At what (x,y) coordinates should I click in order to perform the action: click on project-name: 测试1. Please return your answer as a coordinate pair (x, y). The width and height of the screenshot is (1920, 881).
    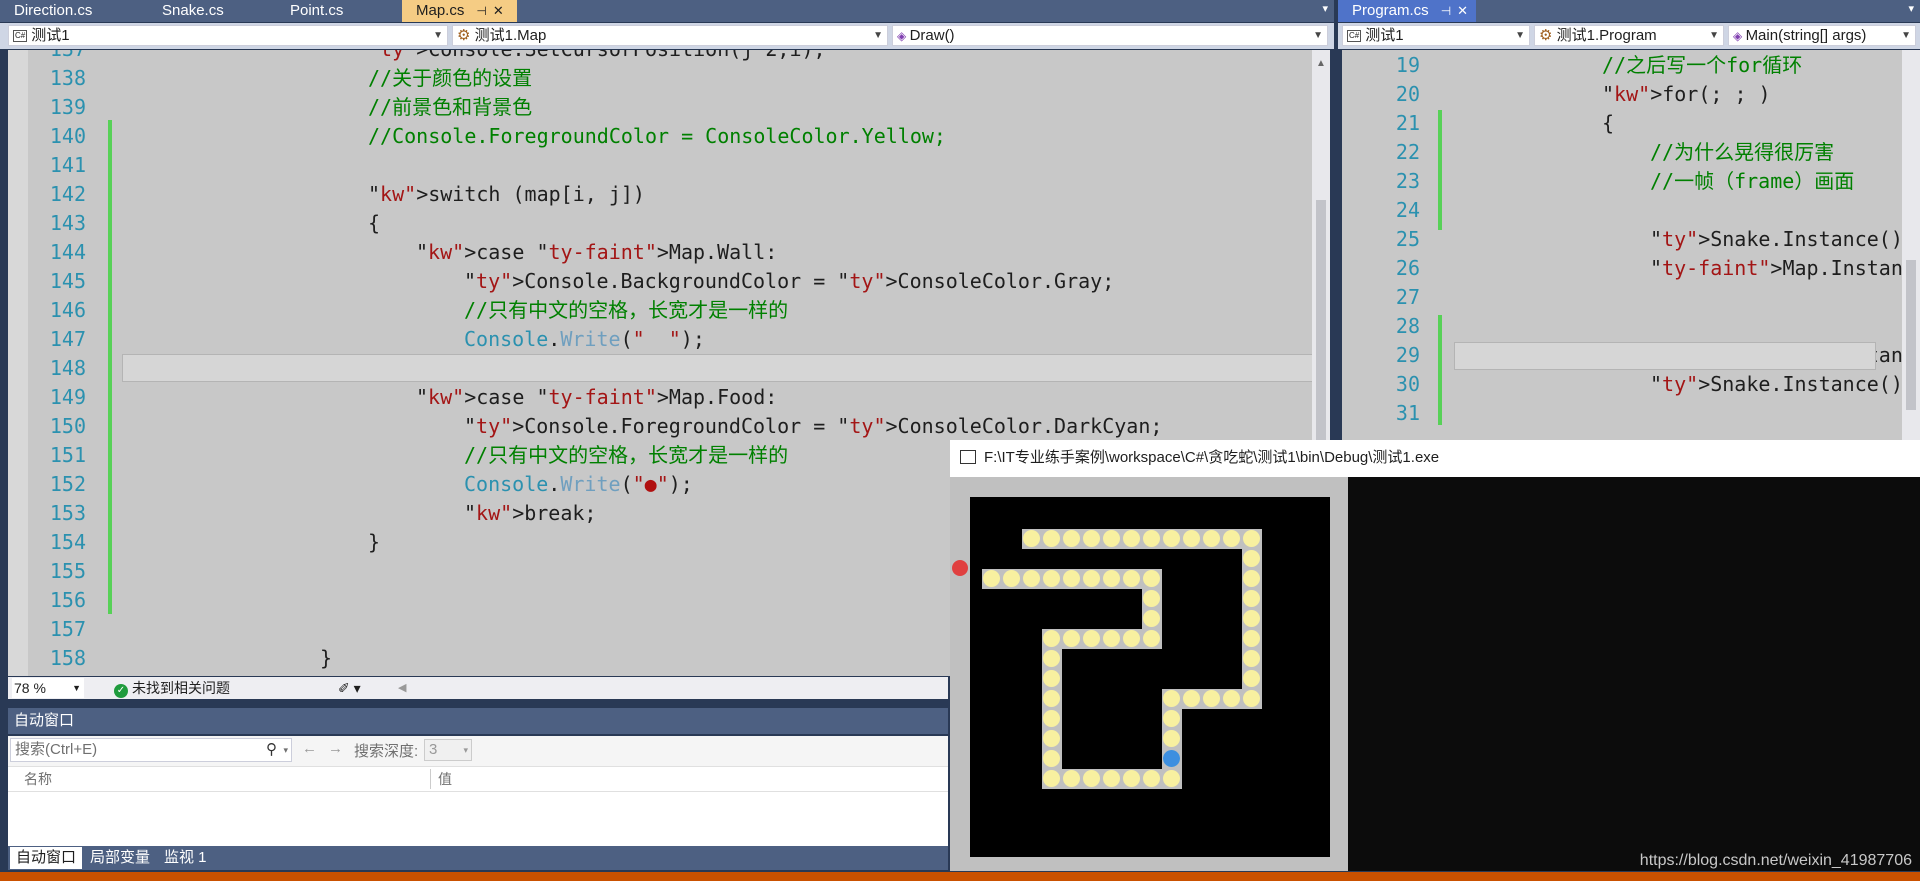
    Looking at the image, I should click on (50, 35).